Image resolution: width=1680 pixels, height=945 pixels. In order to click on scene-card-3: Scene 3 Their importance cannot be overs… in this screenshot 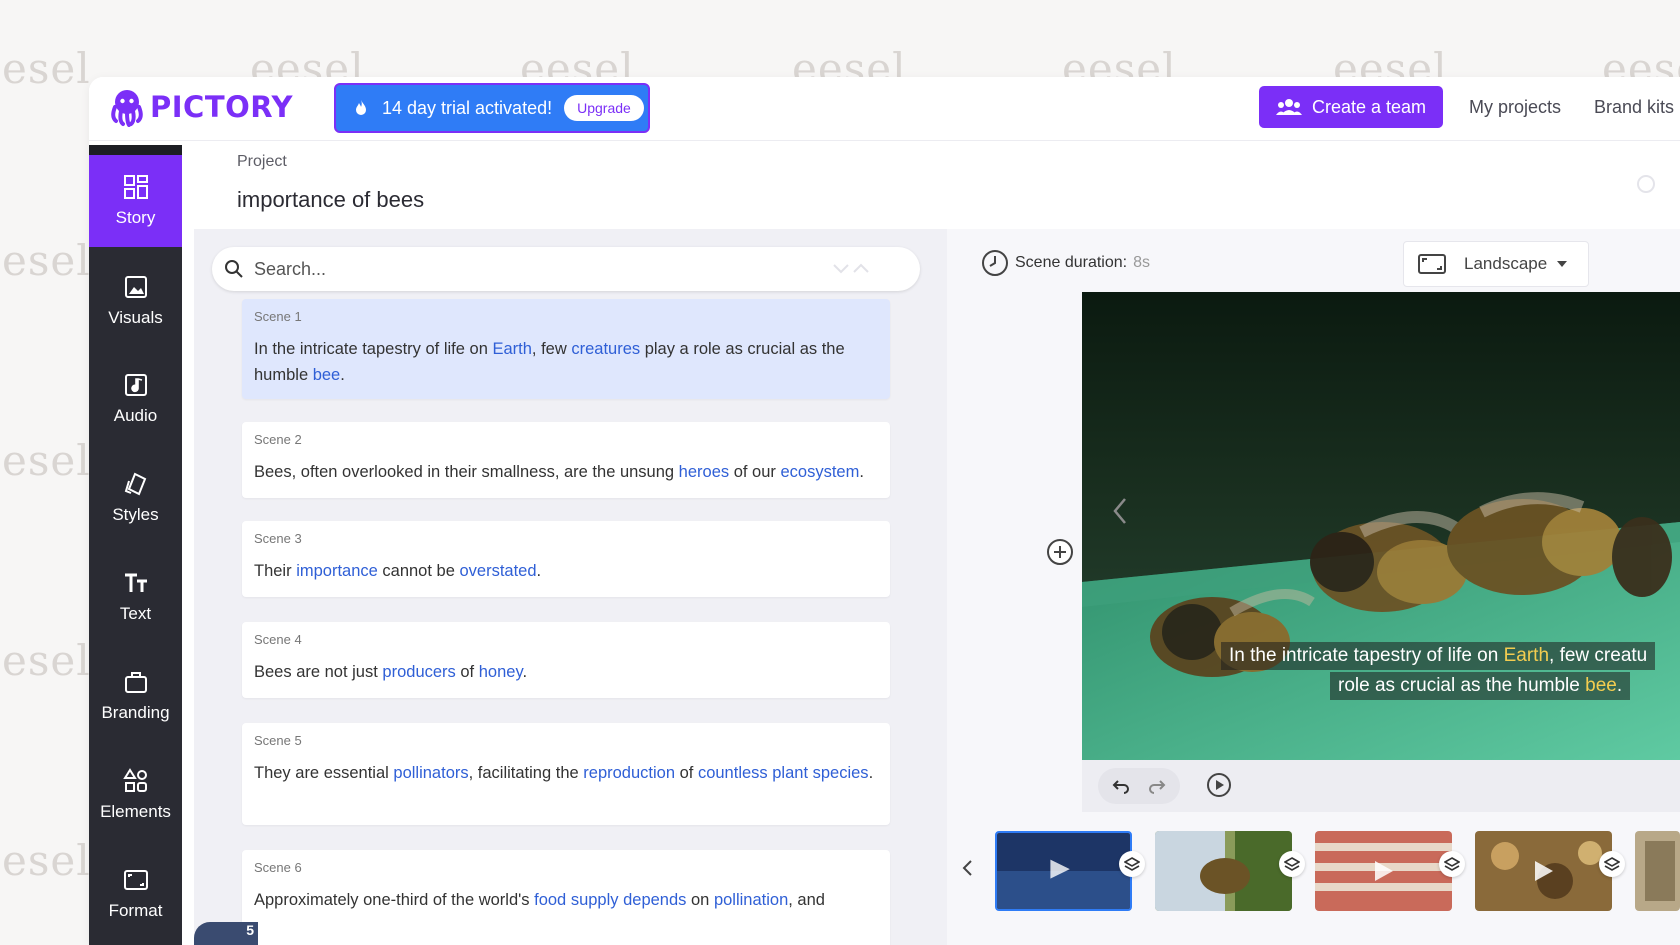, I will do `click(566, 559)`.